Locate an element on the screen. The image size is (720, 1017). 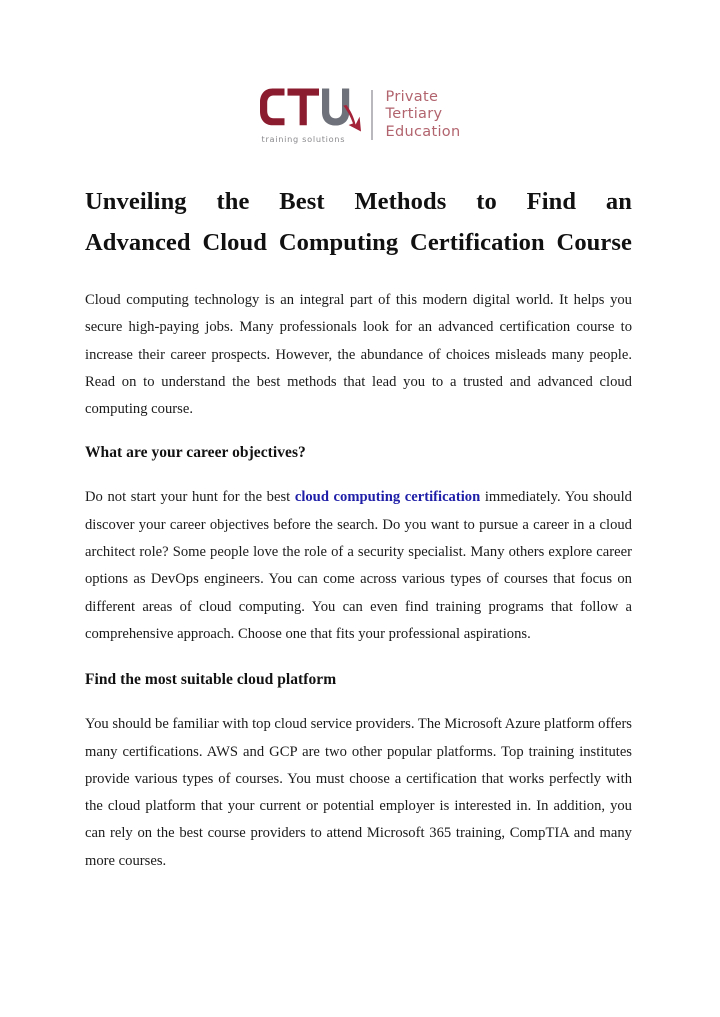
paragraph-text-before-link: Do not start your hunt for the best is located at coordinates (190, 497).